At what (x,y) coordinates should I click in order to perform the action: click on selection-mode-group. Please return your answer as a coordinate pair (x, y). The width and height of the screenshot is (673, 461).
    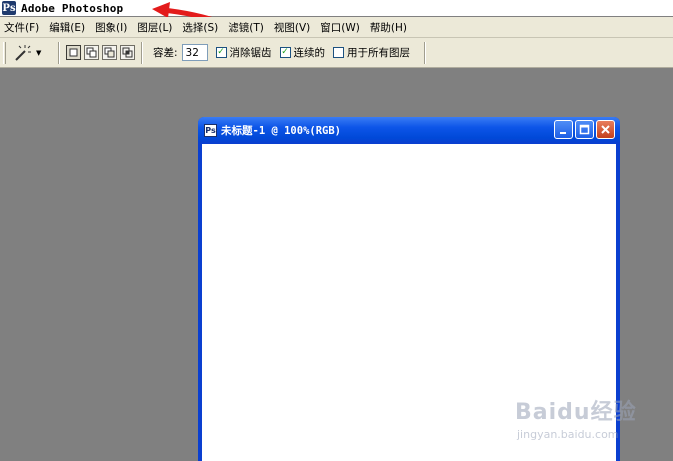
    Looking at the image, I should click on (100, 52).